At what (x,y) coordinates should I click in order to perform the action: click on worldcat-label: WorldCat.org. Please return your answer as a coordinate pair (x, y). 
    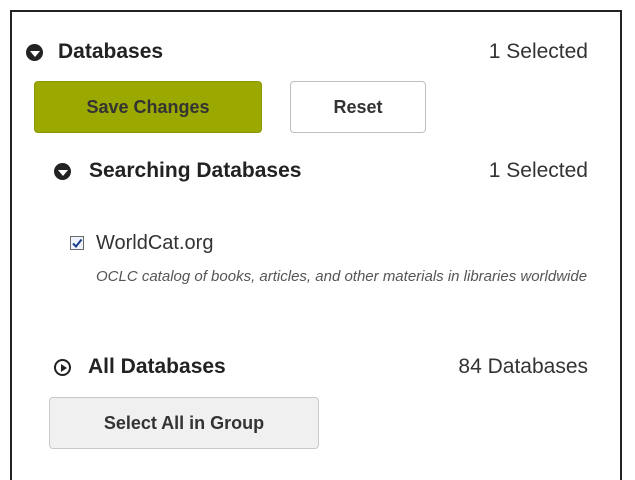
    Looking at the image, I should click on (154, 243).